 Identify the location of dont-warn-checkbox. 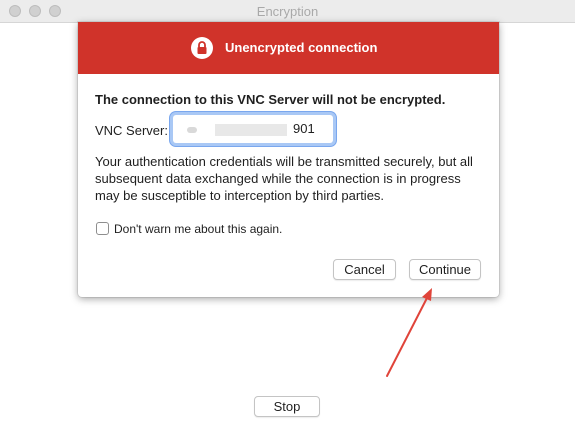
(102, 228).